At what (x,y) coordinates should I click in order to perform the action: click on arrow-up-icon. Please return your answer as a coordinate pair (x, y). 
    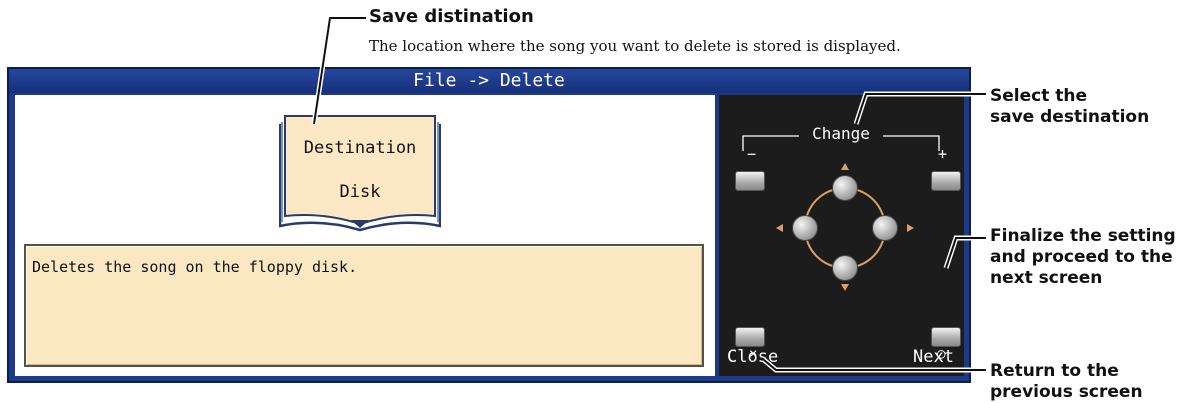
    Looking at the image, I should click on (845, 166).